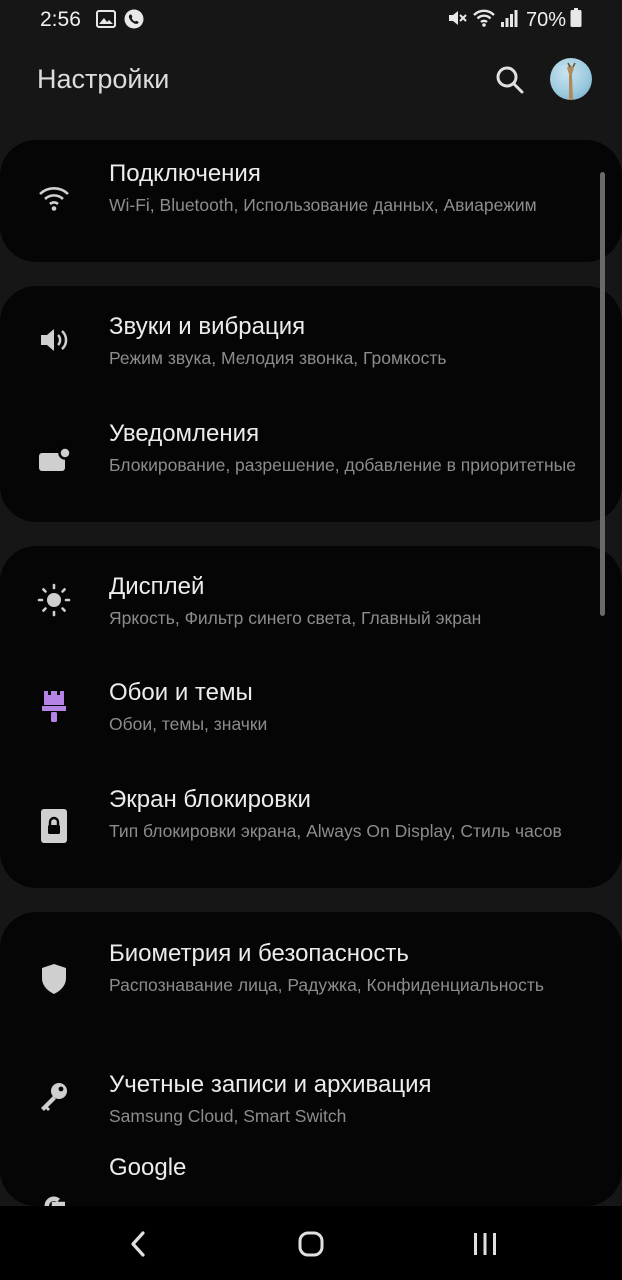  I want to click on battery-icon, so click(576, 20).